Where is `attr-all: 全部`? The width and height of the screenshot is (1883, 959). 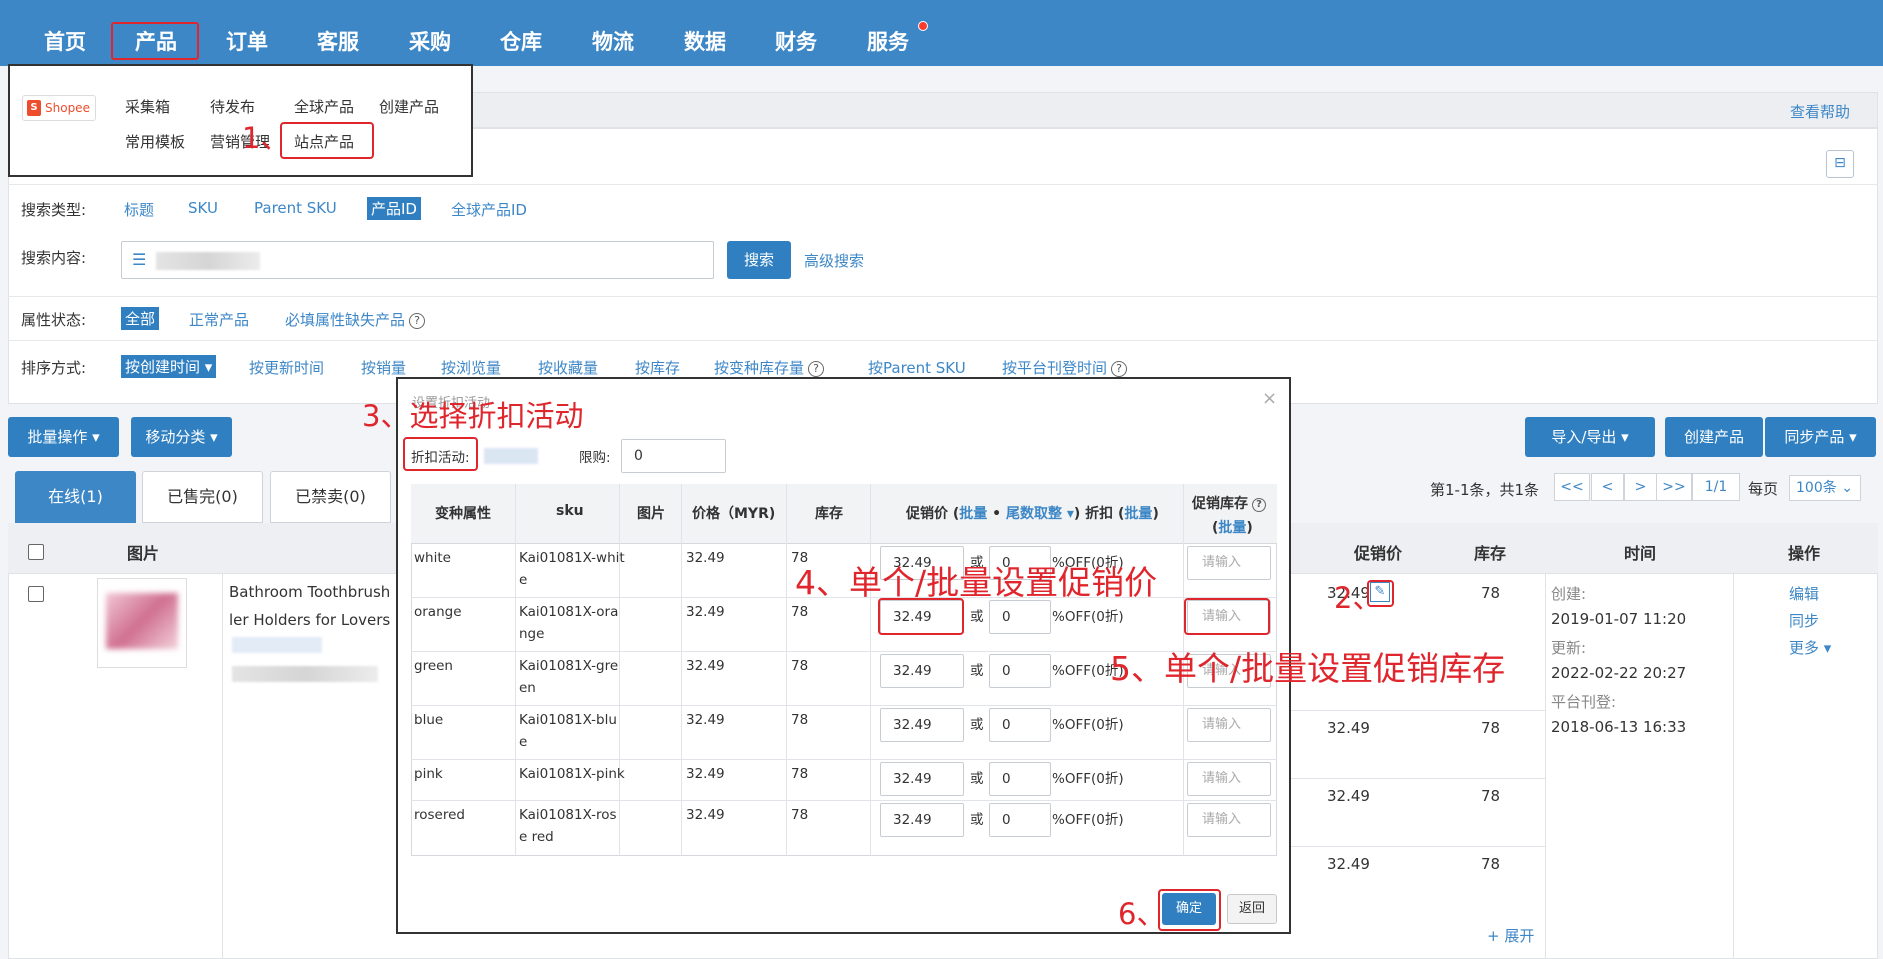
attr-all: 全部 is located at coordinates (140, 318).